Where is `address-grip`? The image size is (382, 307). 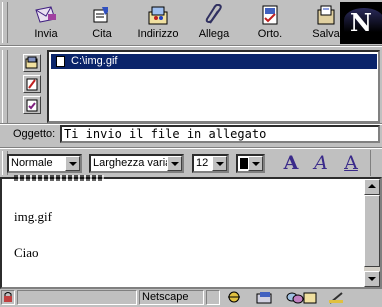 address-grip is located at coordinates (5, 86).